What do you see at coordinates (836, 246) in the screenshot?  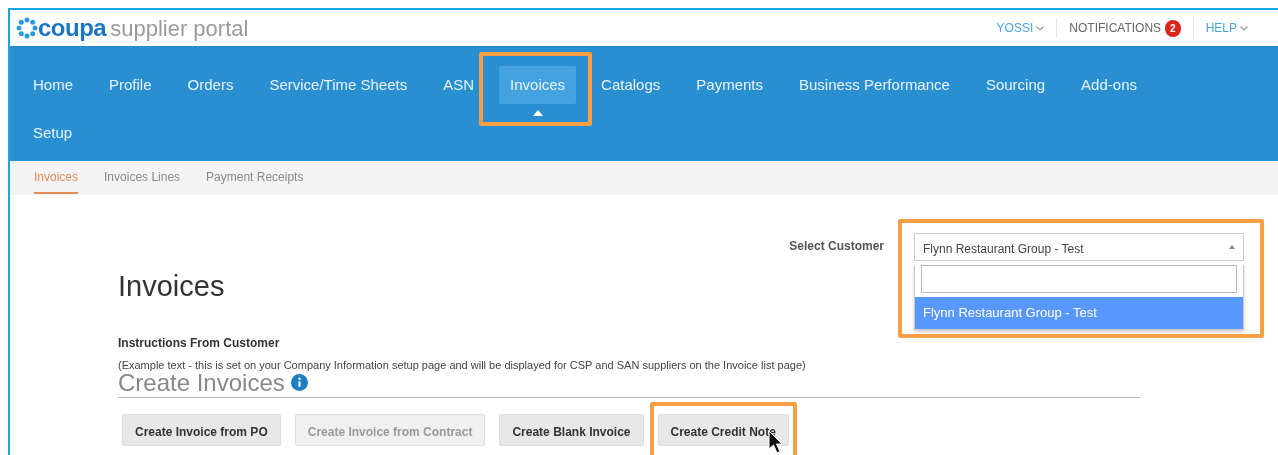 I see `field-label: Select Customer` at bounding box center [836, 246].